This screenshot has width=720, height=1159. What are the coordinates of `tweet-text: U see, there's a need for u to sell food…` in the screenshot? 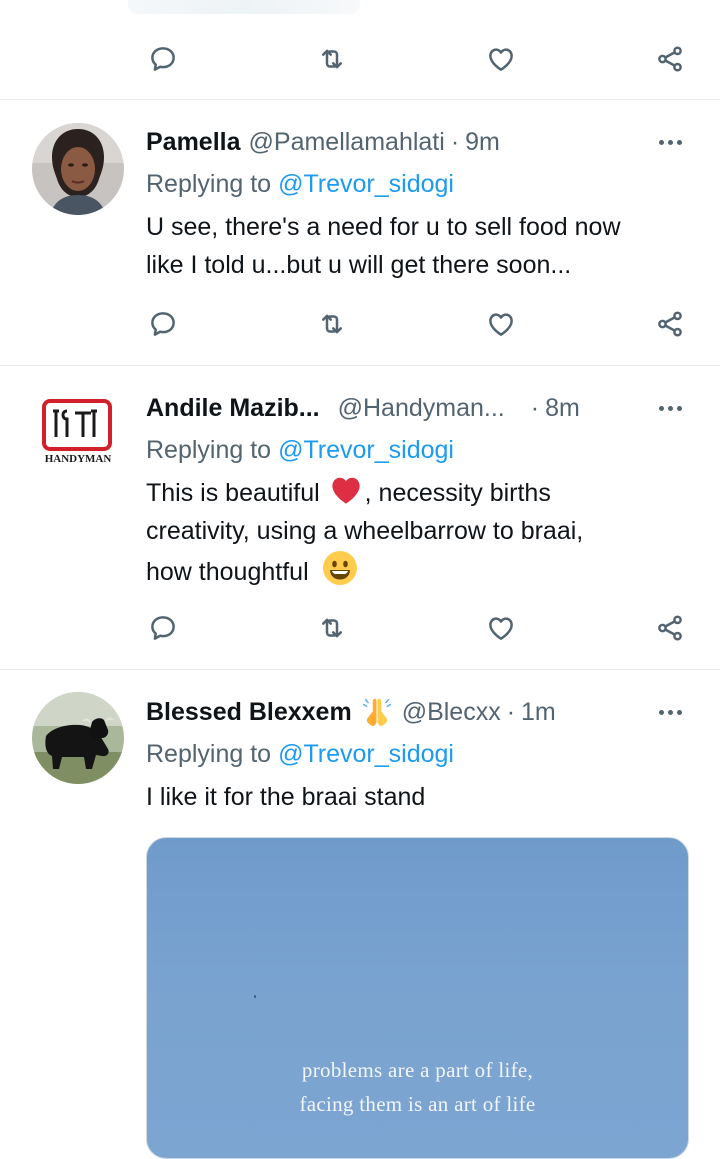 It's located at (421, 246).